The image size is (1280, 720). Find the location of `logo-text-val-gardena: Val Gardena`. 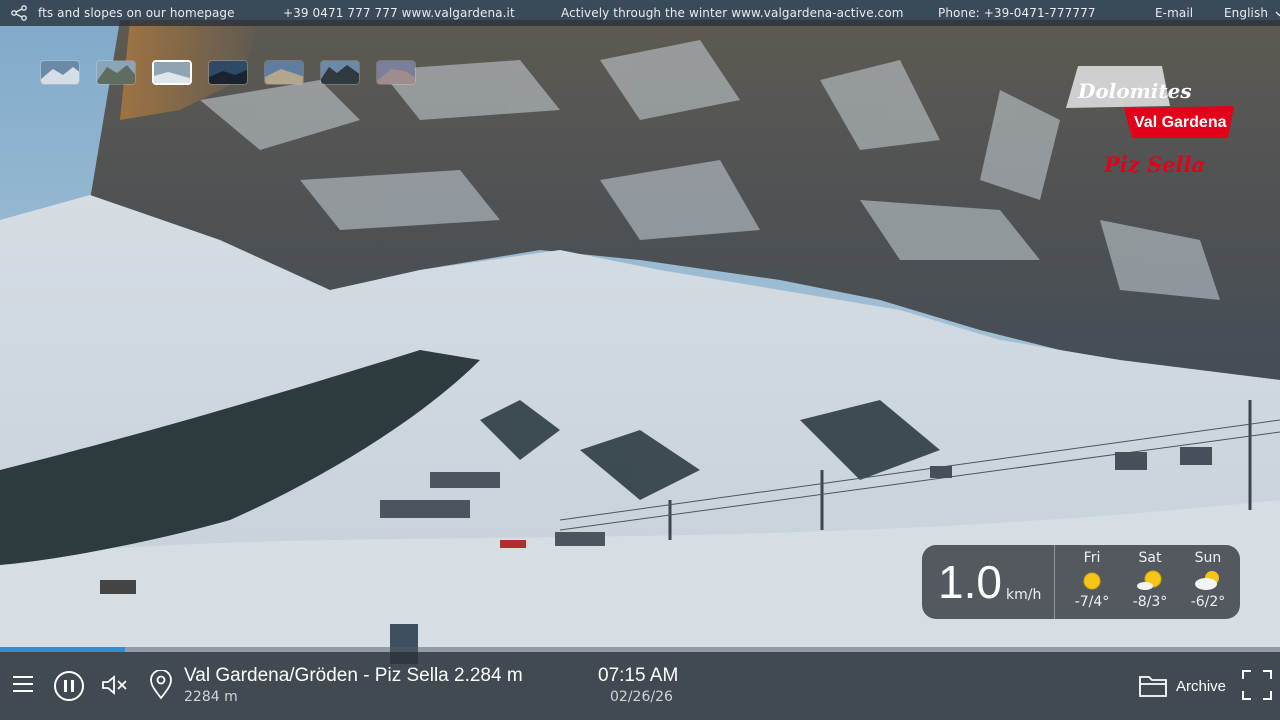

logo-text-val-gardena: Val Gardena is located at coordinates (1180, 122).